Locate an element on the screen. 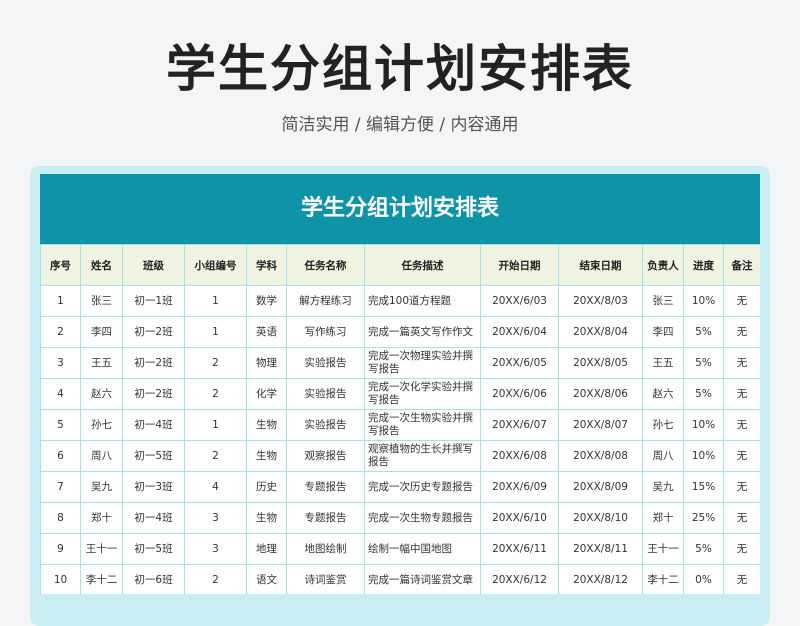 The image size is (800, 626). cell-subject: 语文 is located at coordinates (266, 579).